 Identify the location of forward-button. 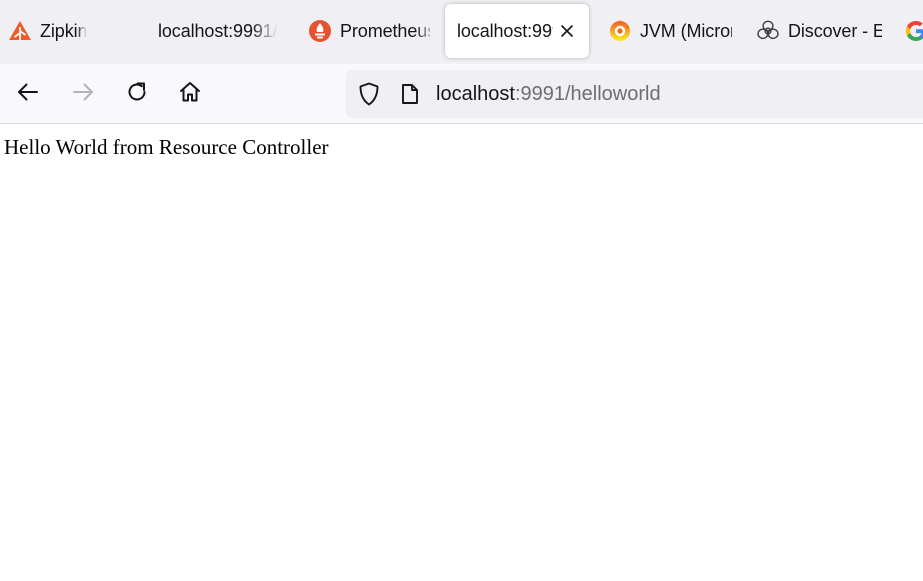
(83, 94).